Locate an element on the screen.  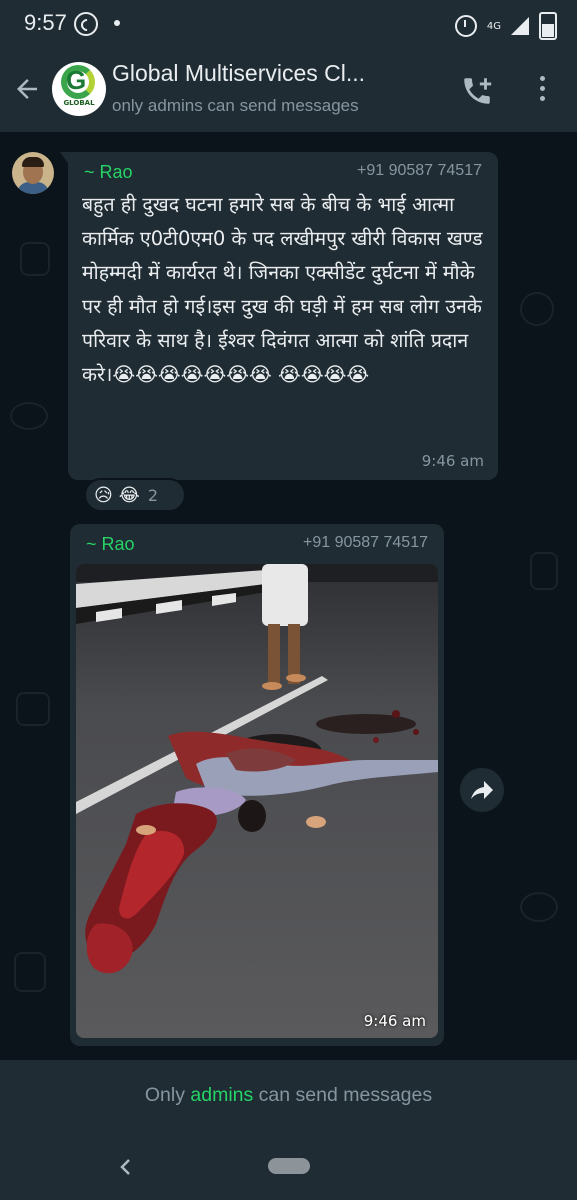
footer-suffix: can send messages is located at coordinates (343, 1095).